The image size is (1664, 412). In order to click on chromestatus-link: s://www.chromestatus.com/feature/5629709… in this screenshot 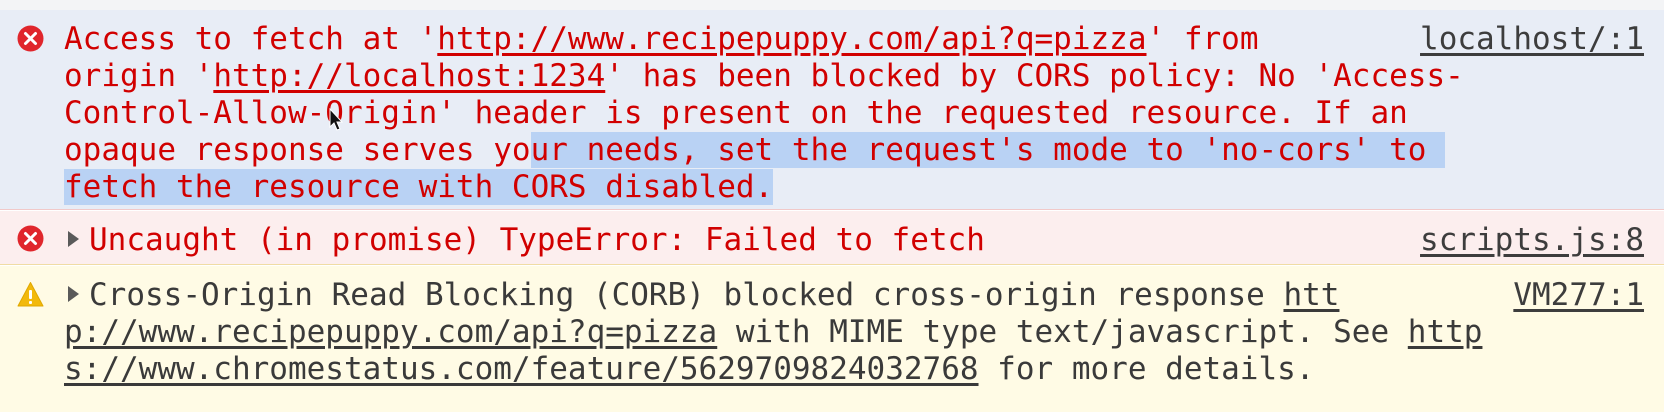, I will do `click(521, 369)`.